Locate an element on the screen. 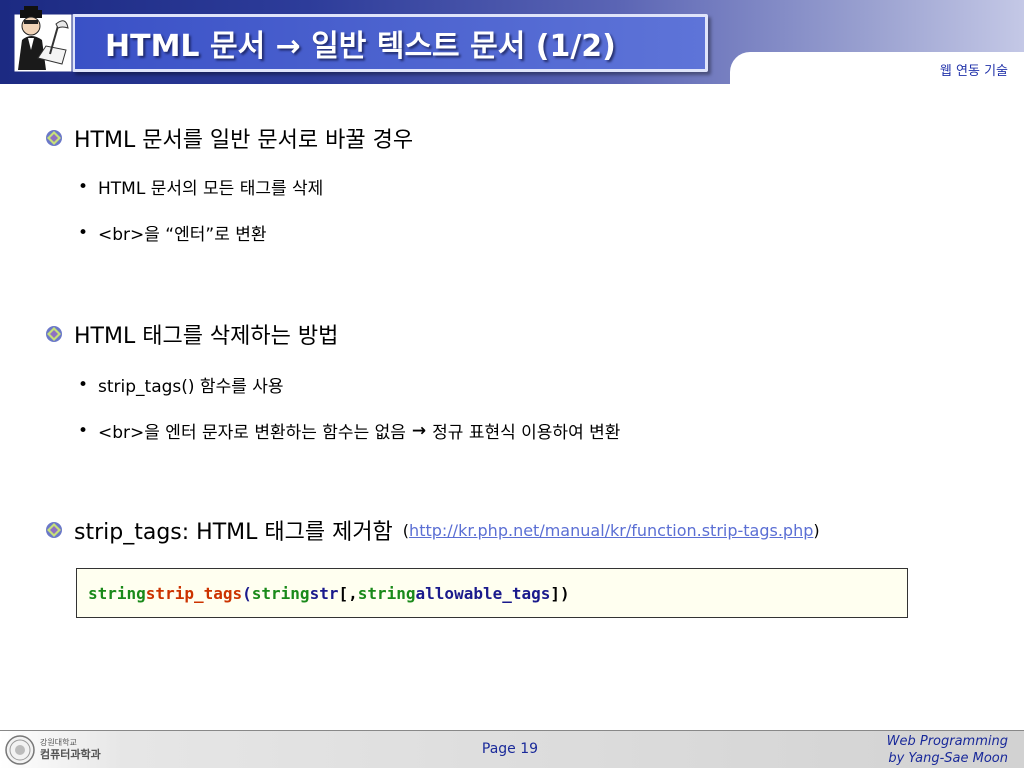  bullet-item: • strip_tags() 함수를 사용 is located at coordinates (181, 385).